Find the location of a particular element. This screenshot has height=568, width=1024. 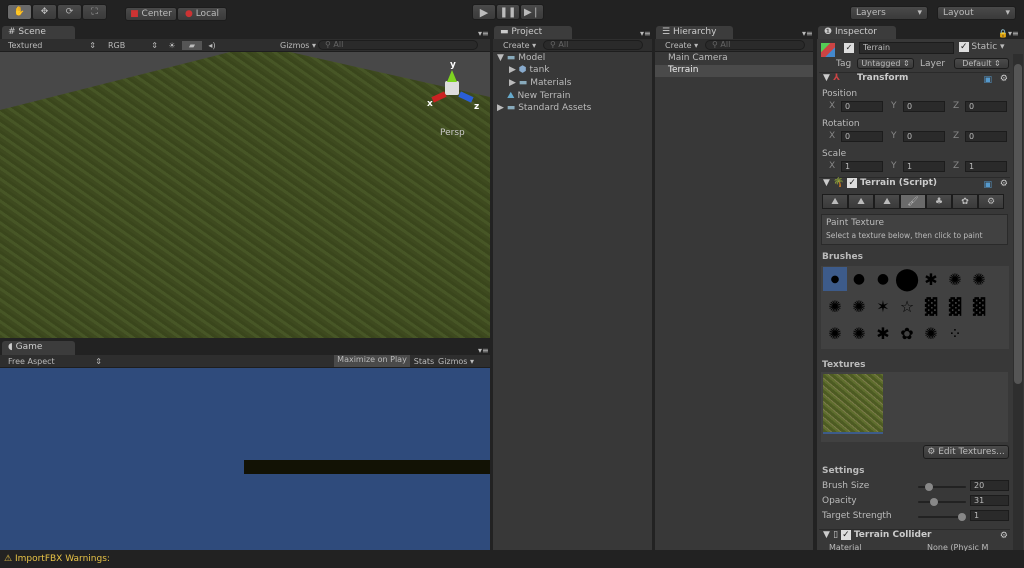

move-tool-button: ✥ is located at coordinates (44, 12).